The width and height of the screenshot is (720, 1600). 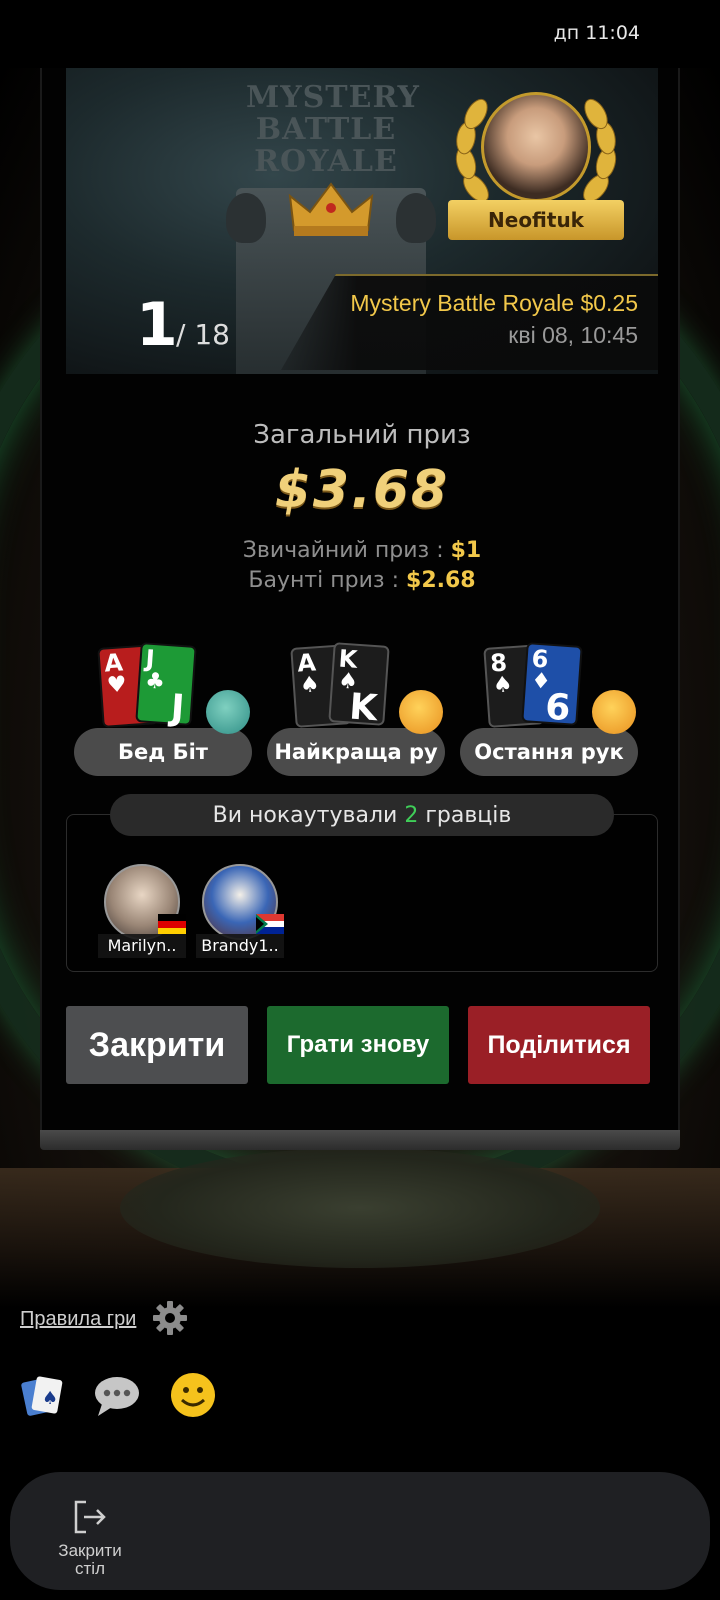 I want to click on player-name: Brandy1.., so click(x=240, y=946).